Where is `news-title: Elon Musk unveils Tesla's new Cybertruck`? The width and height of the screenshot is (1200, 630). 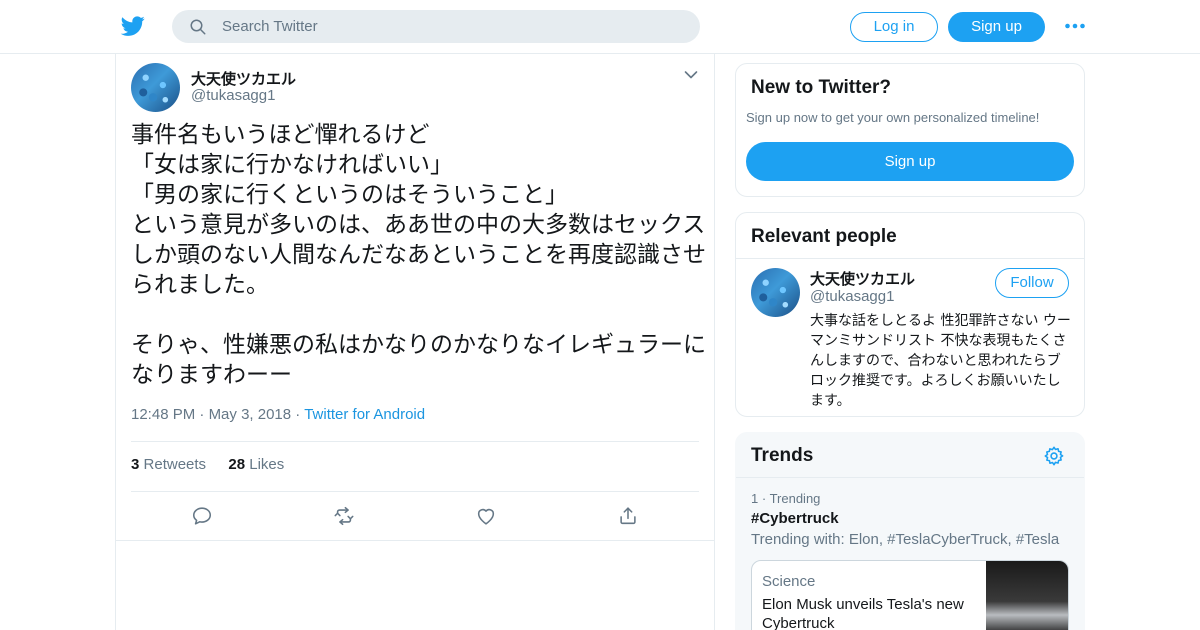
news-title: Elon Musk unveils Tesla's new Cybertruck is located at coordinates (863, 613).